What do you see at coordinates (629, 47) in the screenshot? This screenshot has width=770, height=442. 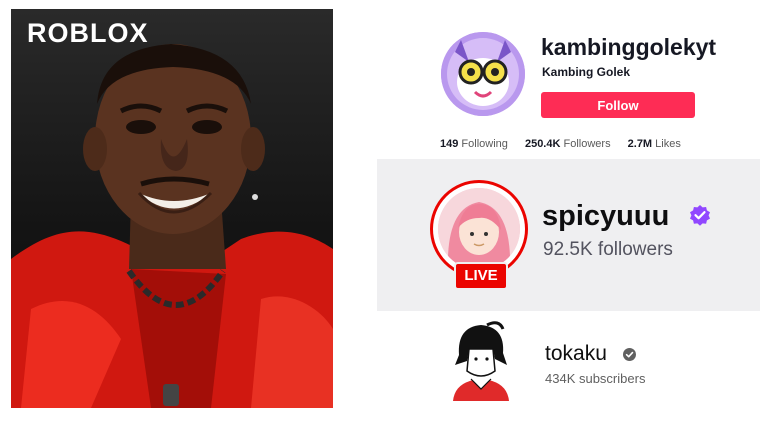 I see `tiktok-username: kambinggolekyt` at bounding box center [629, 47].